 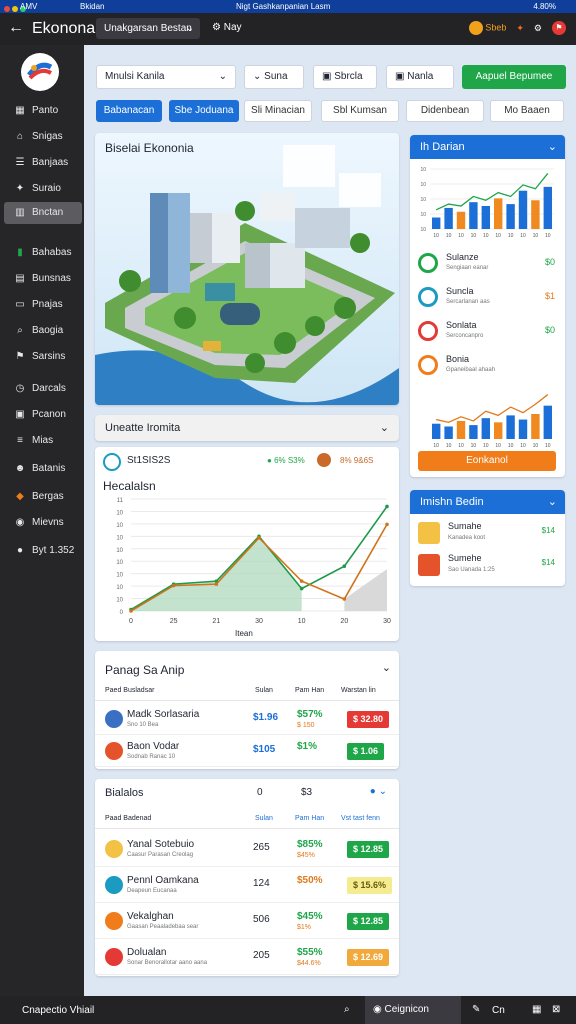 I want to click on pill-5: Mo Baaen, so click(x=527, y=111).